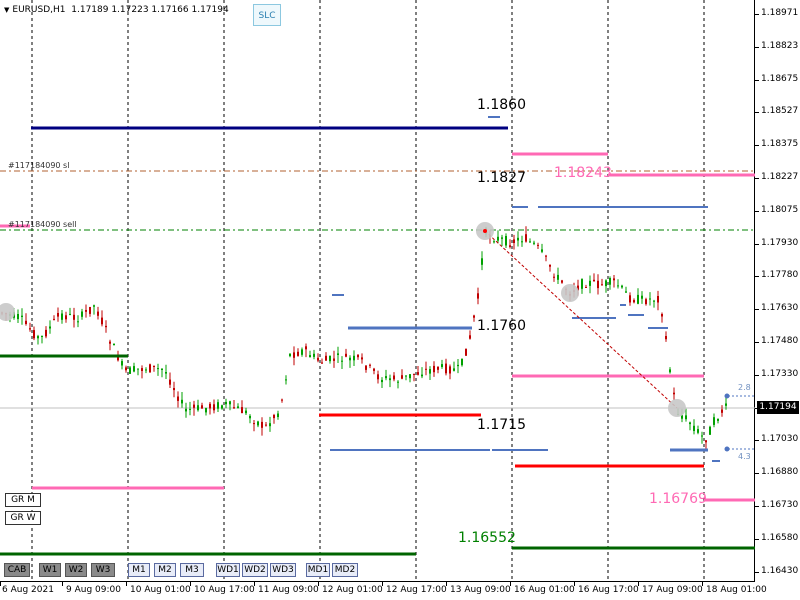  What do you see at coordinates (318, 570) in the screenshot?
I see `timeframe-button-md1: MD1` at bounding box center [318, 570].